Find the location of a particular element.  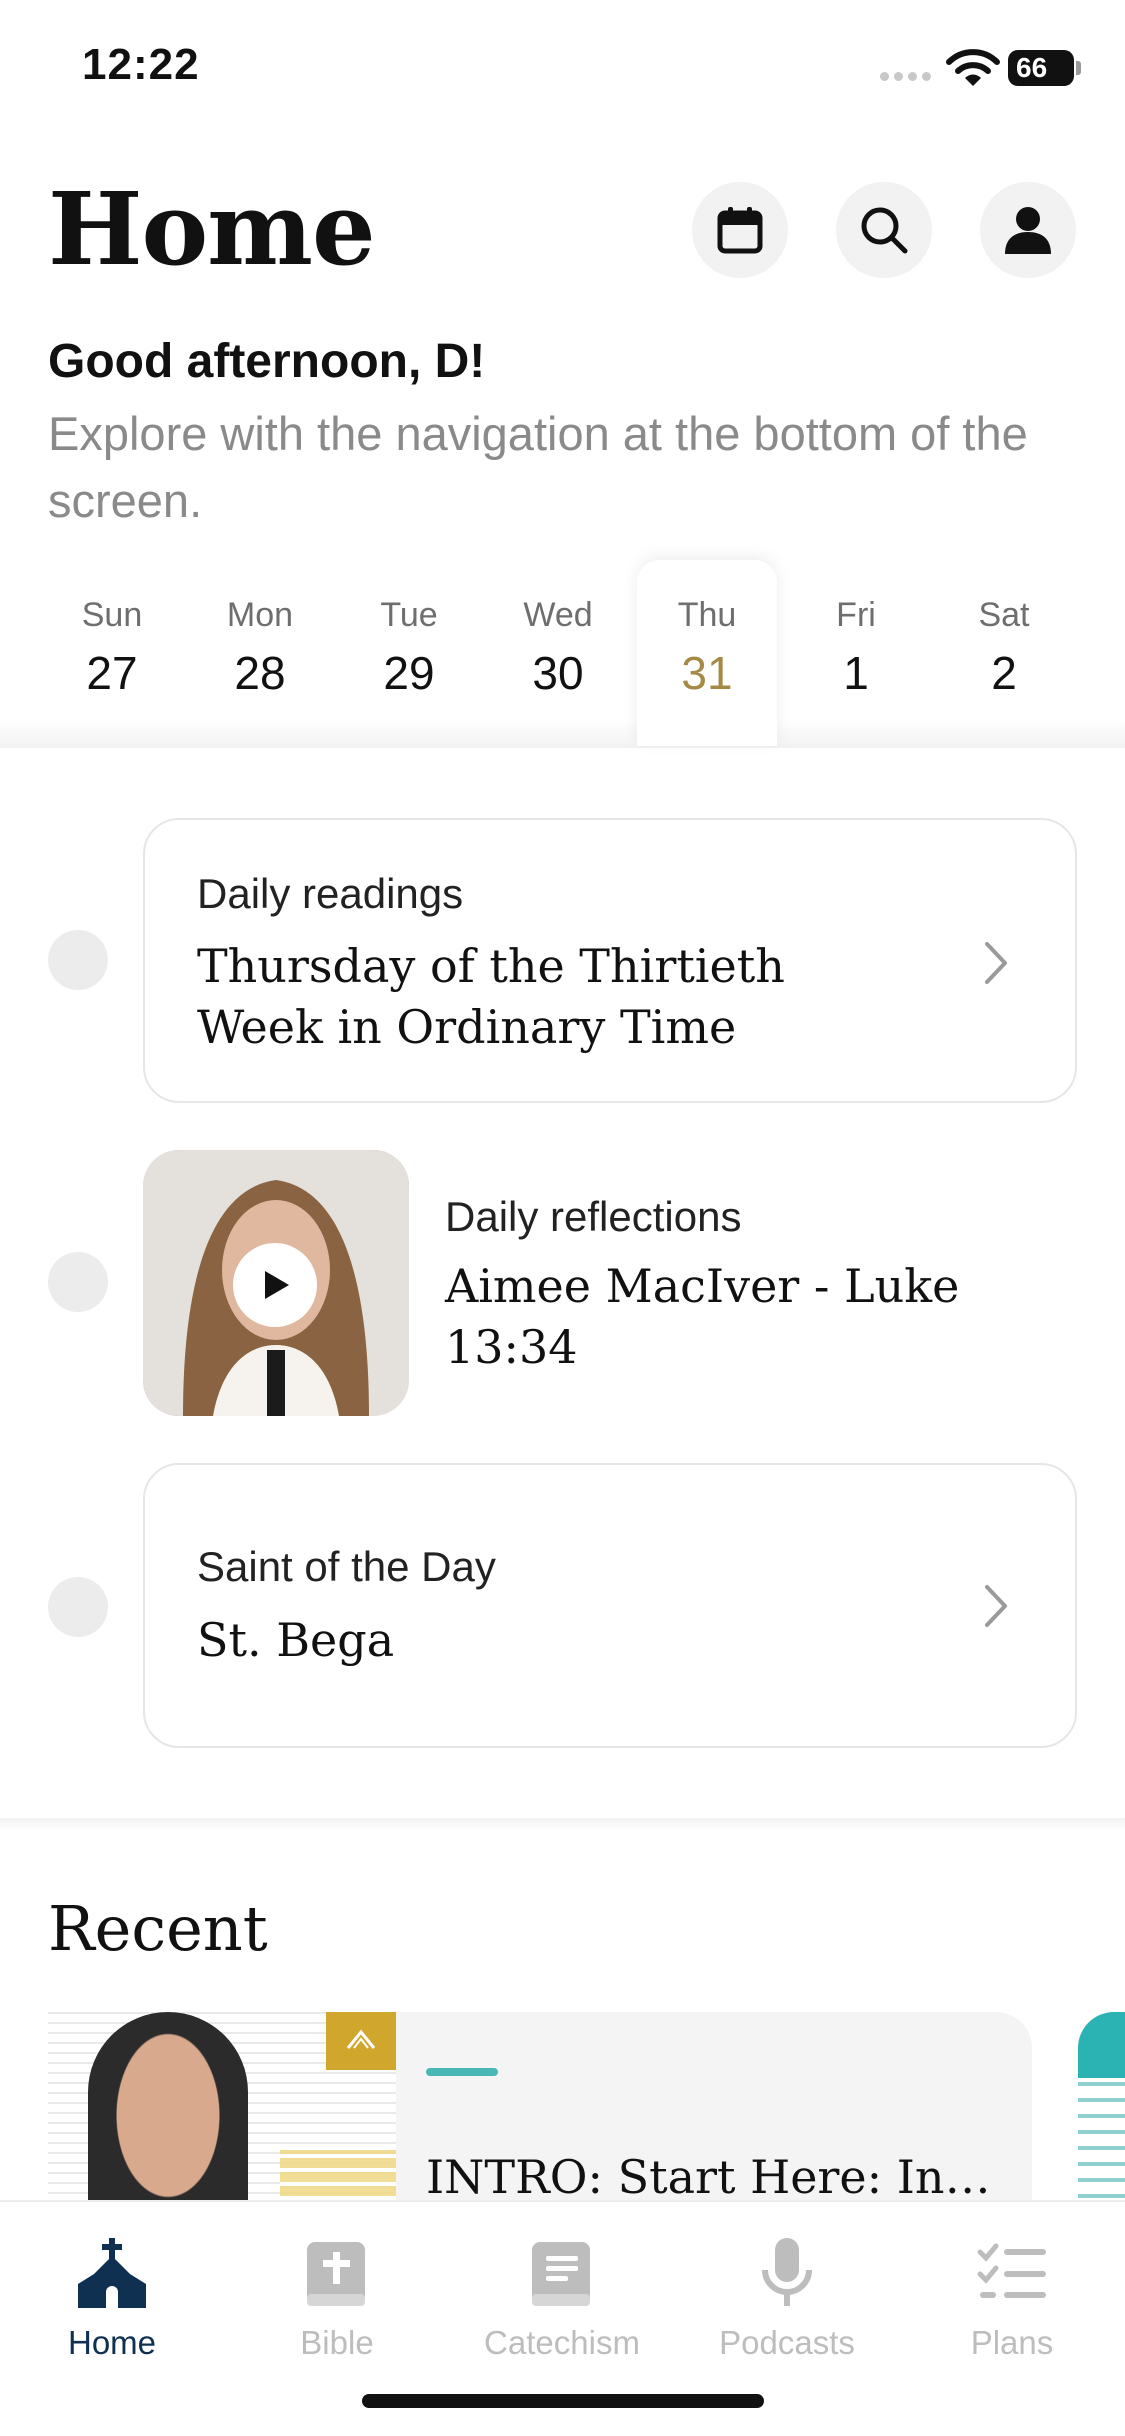

play-button is located at coordinates (275, 1285).